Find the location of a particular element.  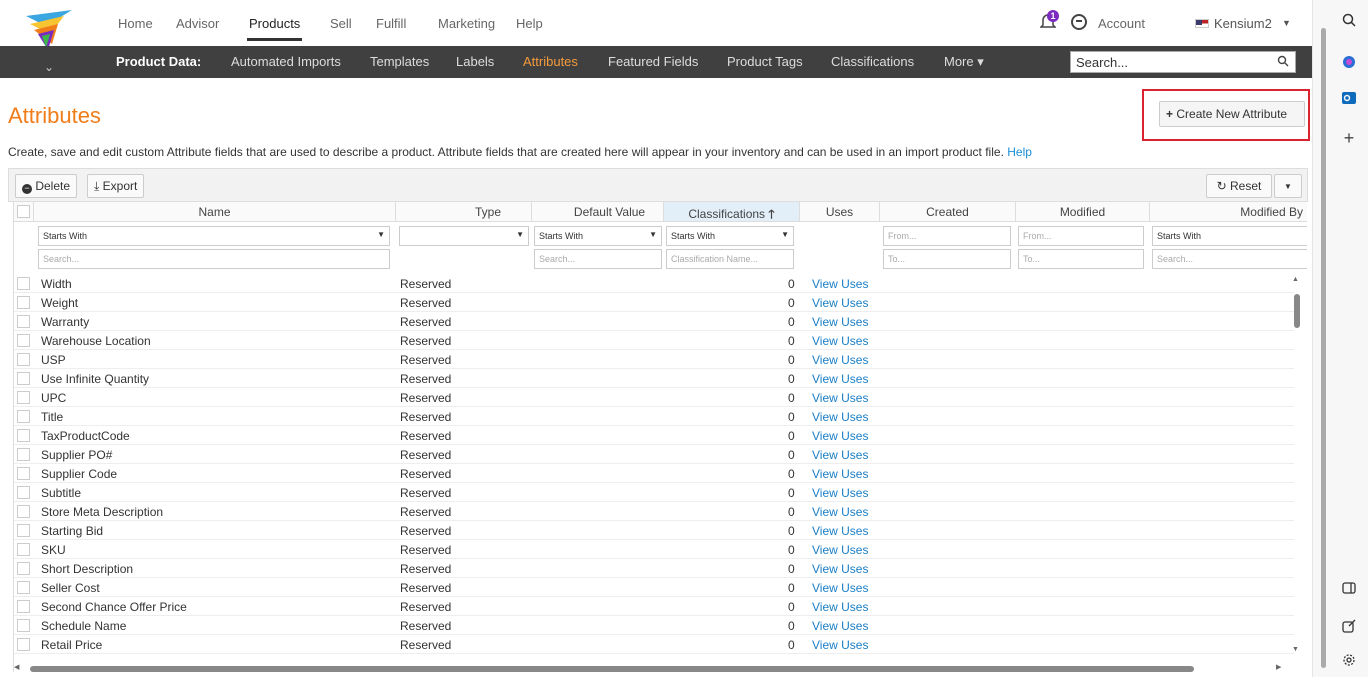

scroll-down-arrow-icon: ▼ is located at coordinates (1295, 649).